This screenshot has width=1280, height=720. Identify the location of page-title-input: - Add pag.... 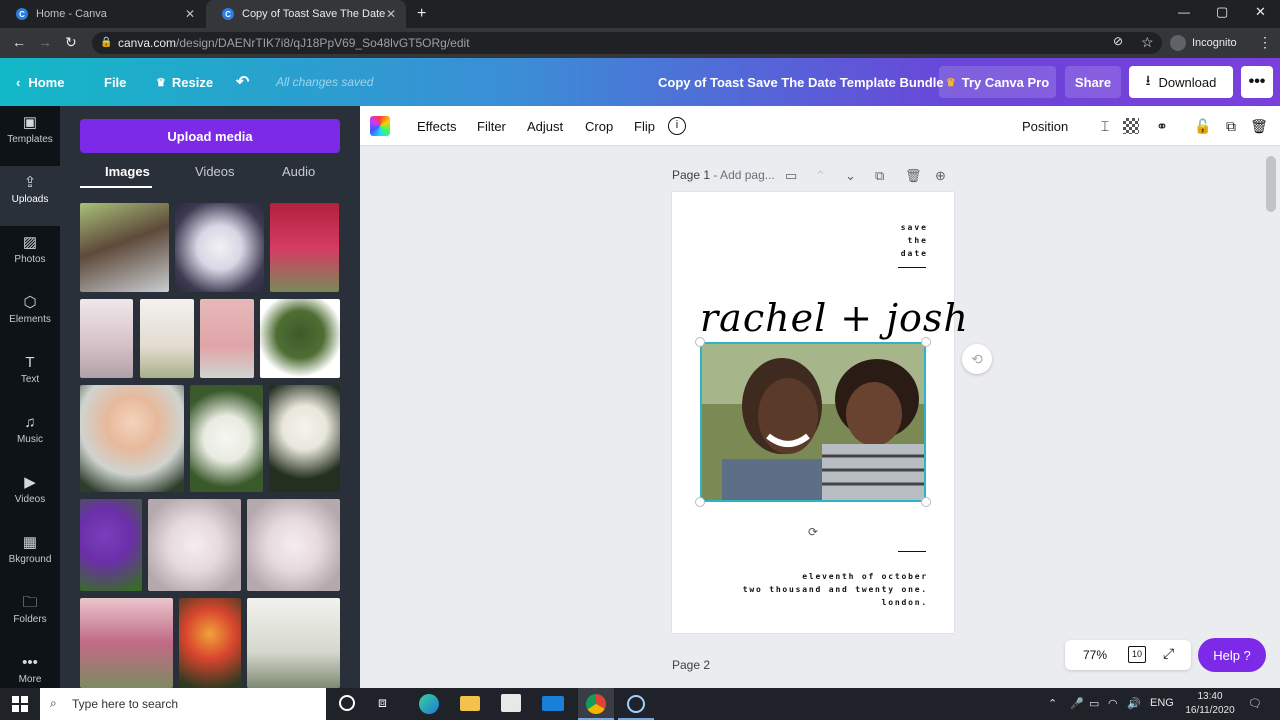
(743, 175).